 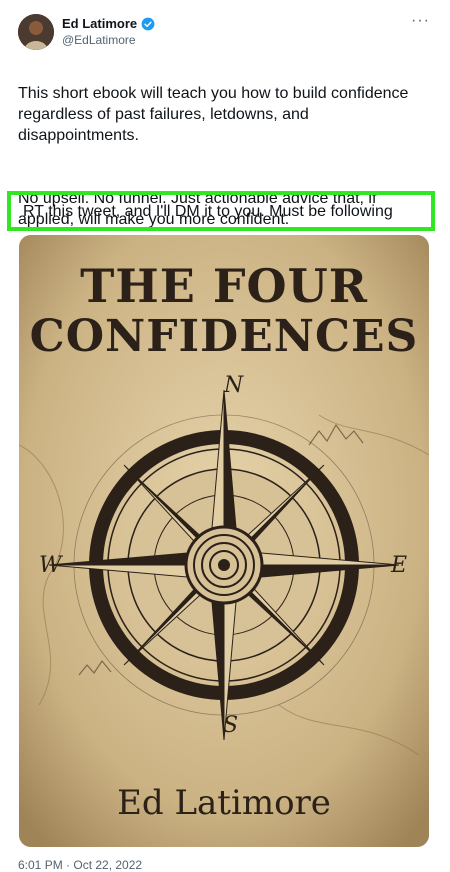 I want to click on name-row: Ed Latimore, so click(x=108, y=23).